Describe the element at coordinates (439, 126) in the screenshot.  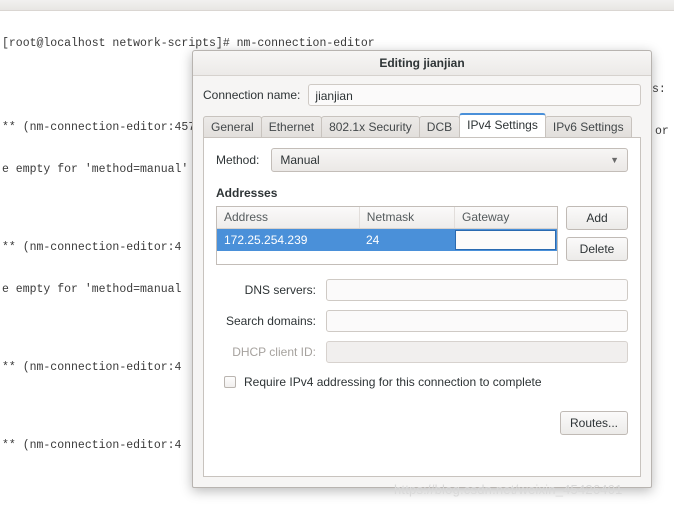
I see `tab-dcb: DCB` at that location.